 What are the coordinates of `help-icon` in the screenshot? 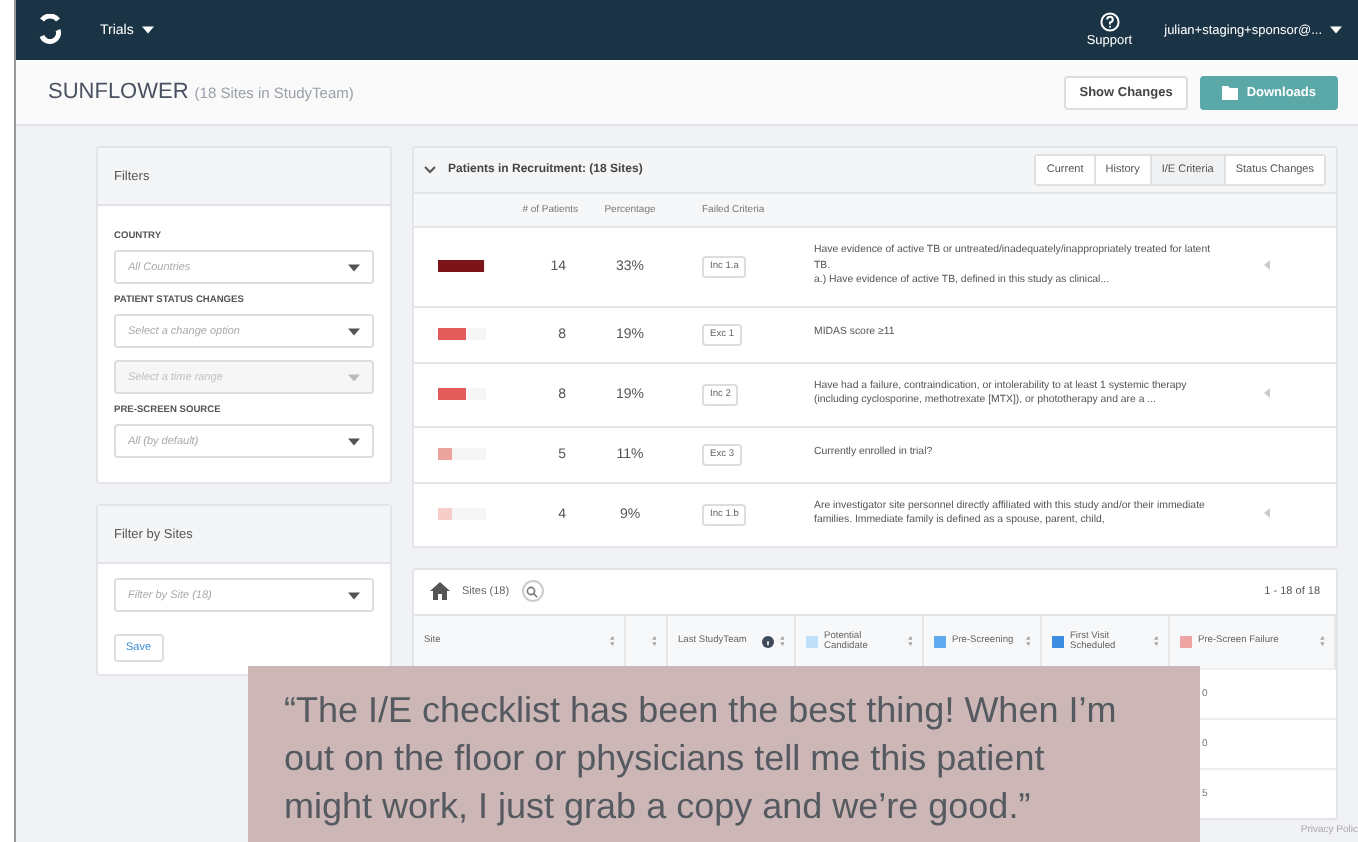 It's located at (1109, 22).